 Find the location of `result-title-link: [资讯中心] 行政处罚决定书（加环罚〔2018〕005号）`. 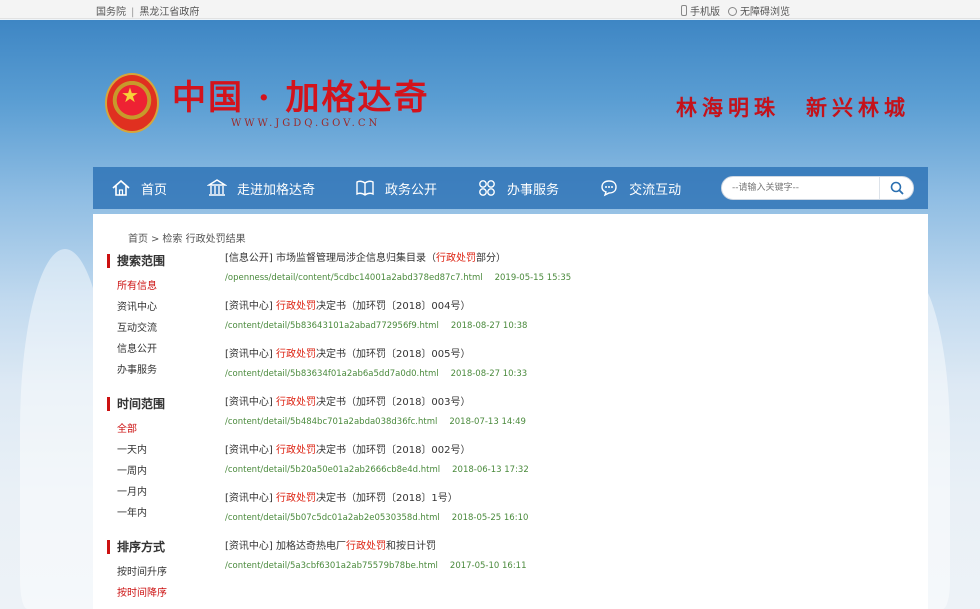

result-title-link: [资讯中心] 行政处罚决定书（加环罚〔2018〕005号） is located at coordinates (570, 355).